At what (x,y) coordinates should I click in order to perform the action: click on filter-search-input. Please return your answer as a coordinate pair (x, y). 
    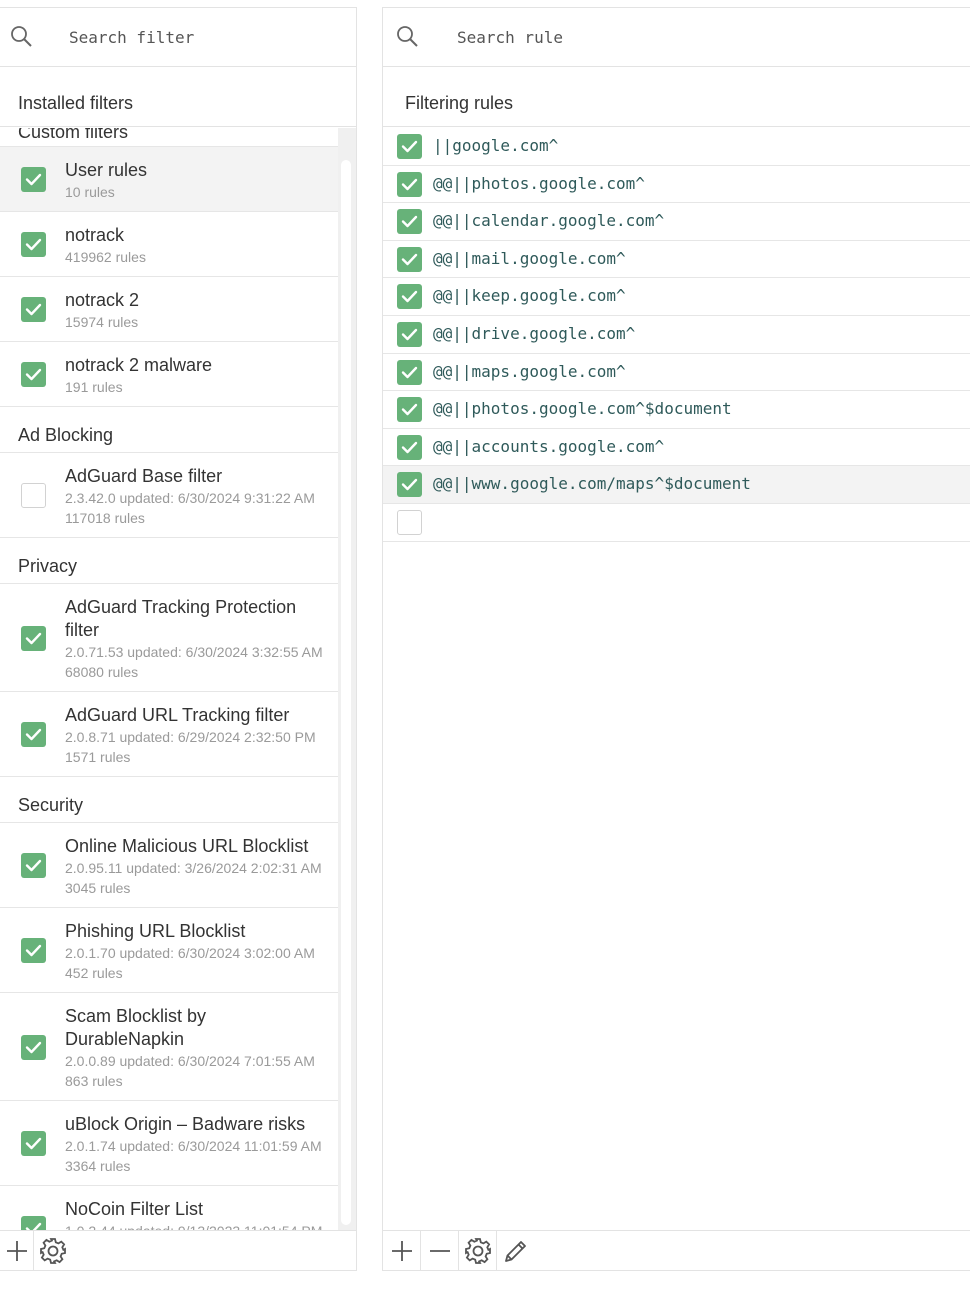
    Looking at the image, I should click on (199, 37).